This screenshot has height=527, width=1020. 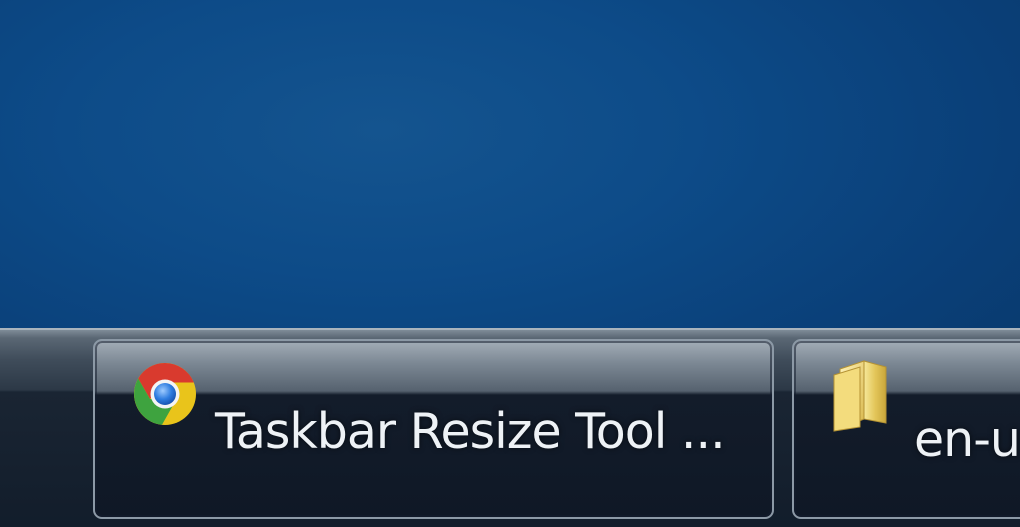 I want to click on taskbar-button-folder: en-u, so click(x=906, y=429).